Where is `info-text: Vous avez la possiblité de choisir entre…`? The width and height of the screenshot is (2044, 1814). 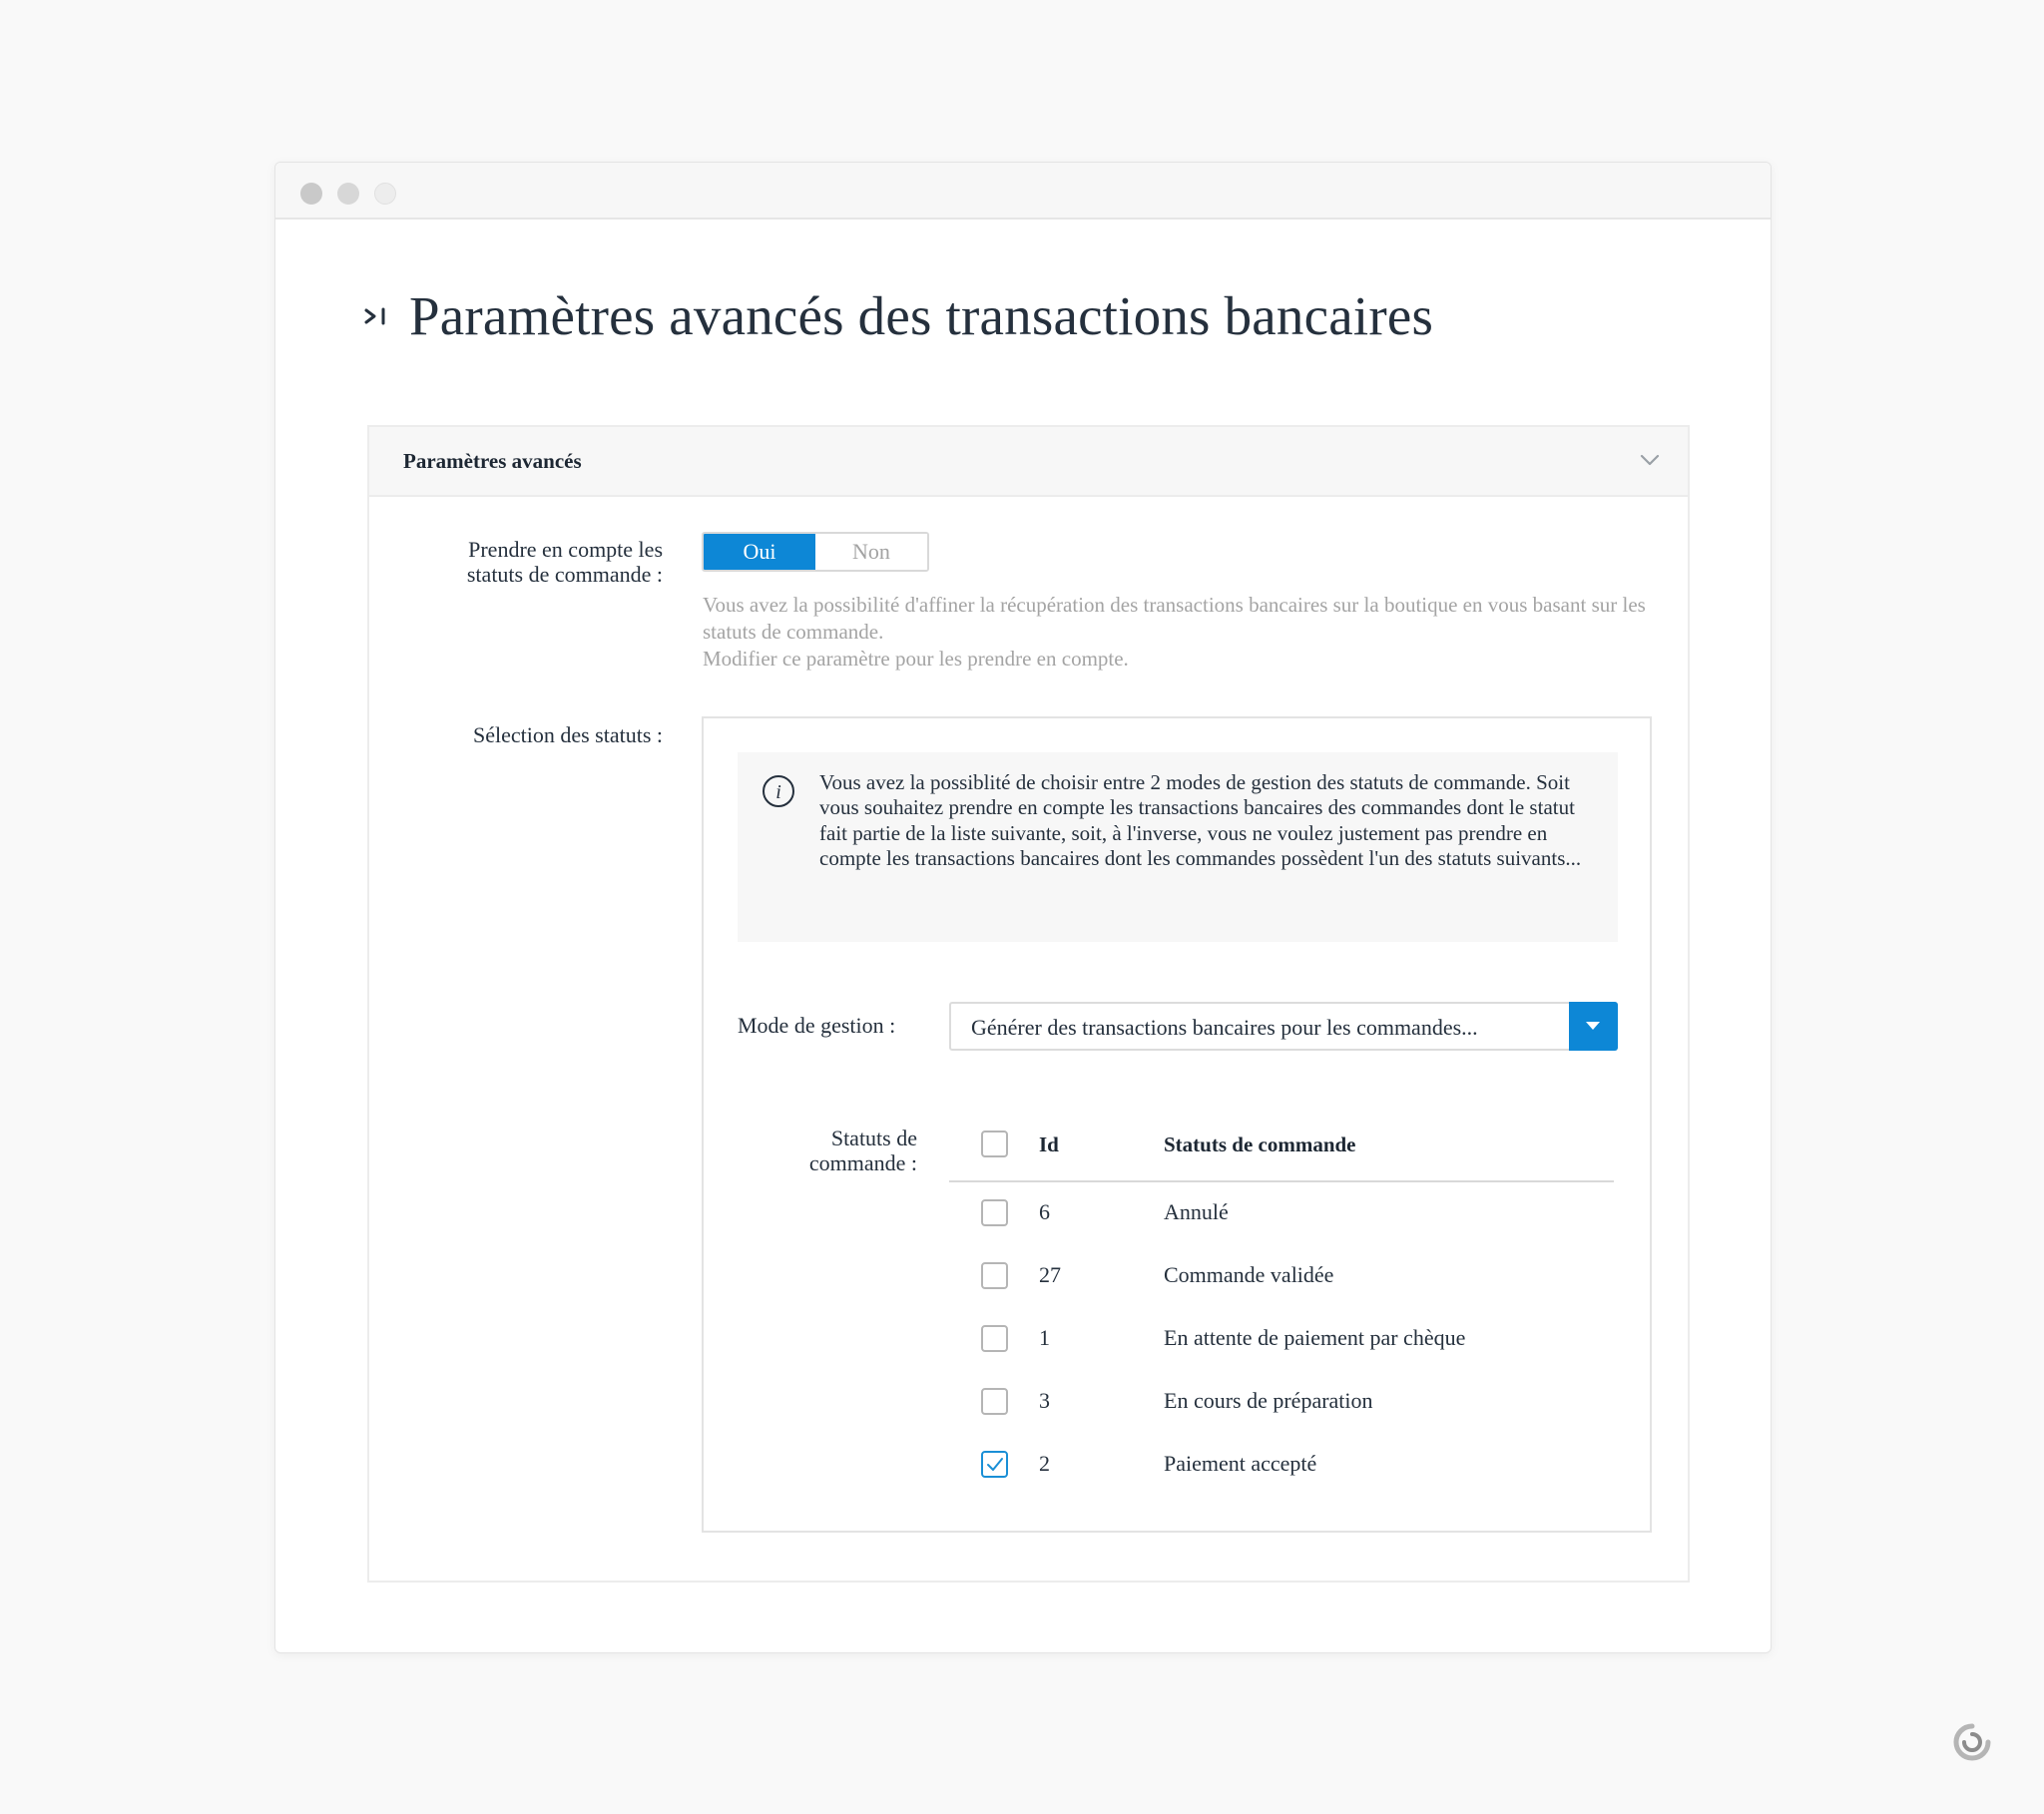 info-text: Vous avez la possiblité de choisir entre… is located at coordinates (1200, 820).